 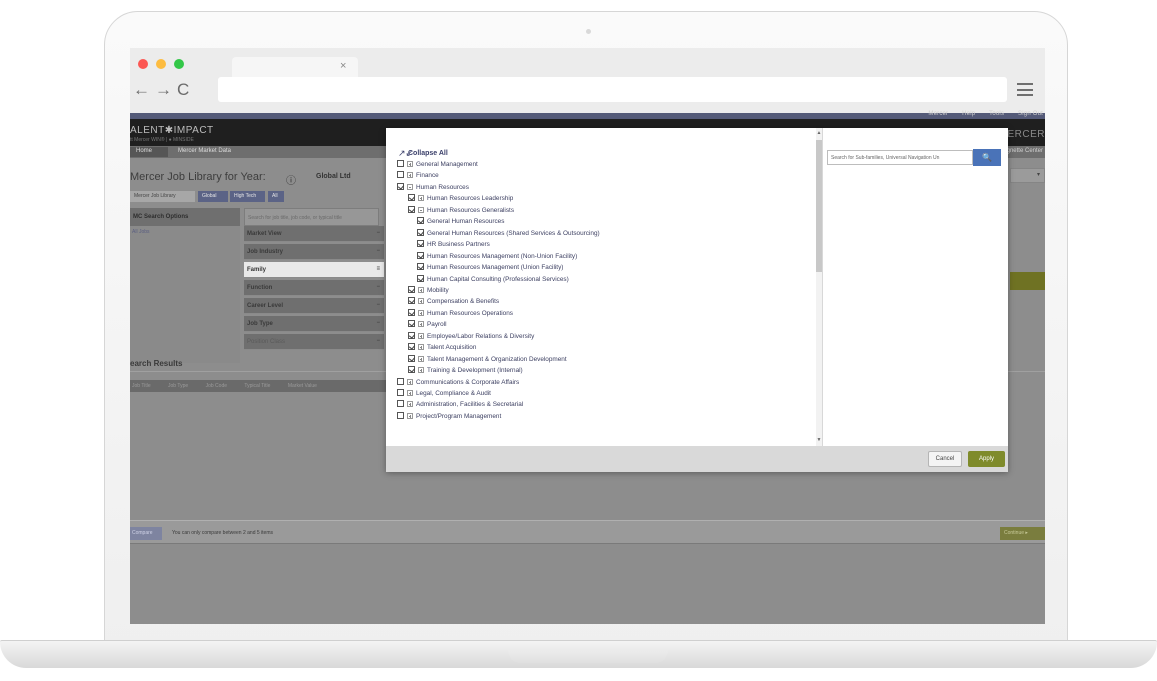 I want to click on continue-button: Continue ▸, so click(x=1022, y=533).